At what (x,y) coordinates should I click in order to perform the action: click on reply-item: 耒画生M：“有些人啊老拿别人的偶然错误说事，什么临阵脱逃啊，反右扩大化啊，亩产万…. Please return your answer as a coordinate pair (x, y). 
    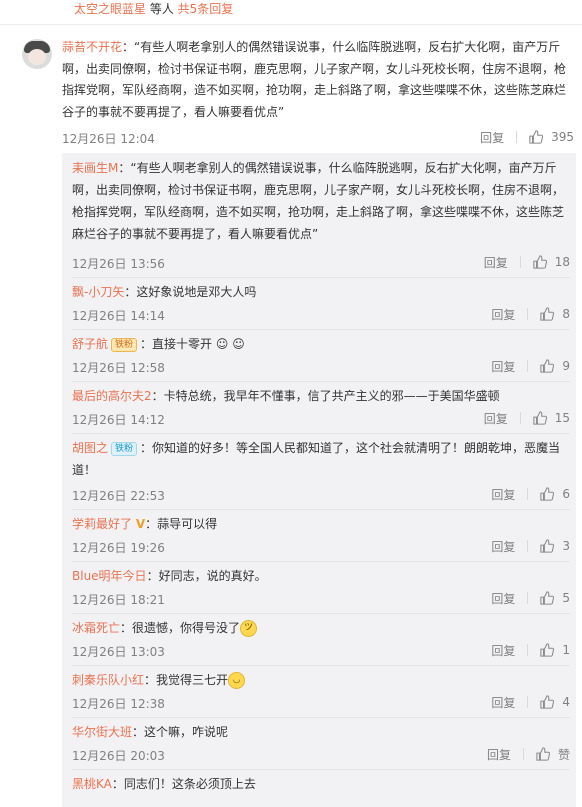
    Looking at the image, I should click on (321, 214).